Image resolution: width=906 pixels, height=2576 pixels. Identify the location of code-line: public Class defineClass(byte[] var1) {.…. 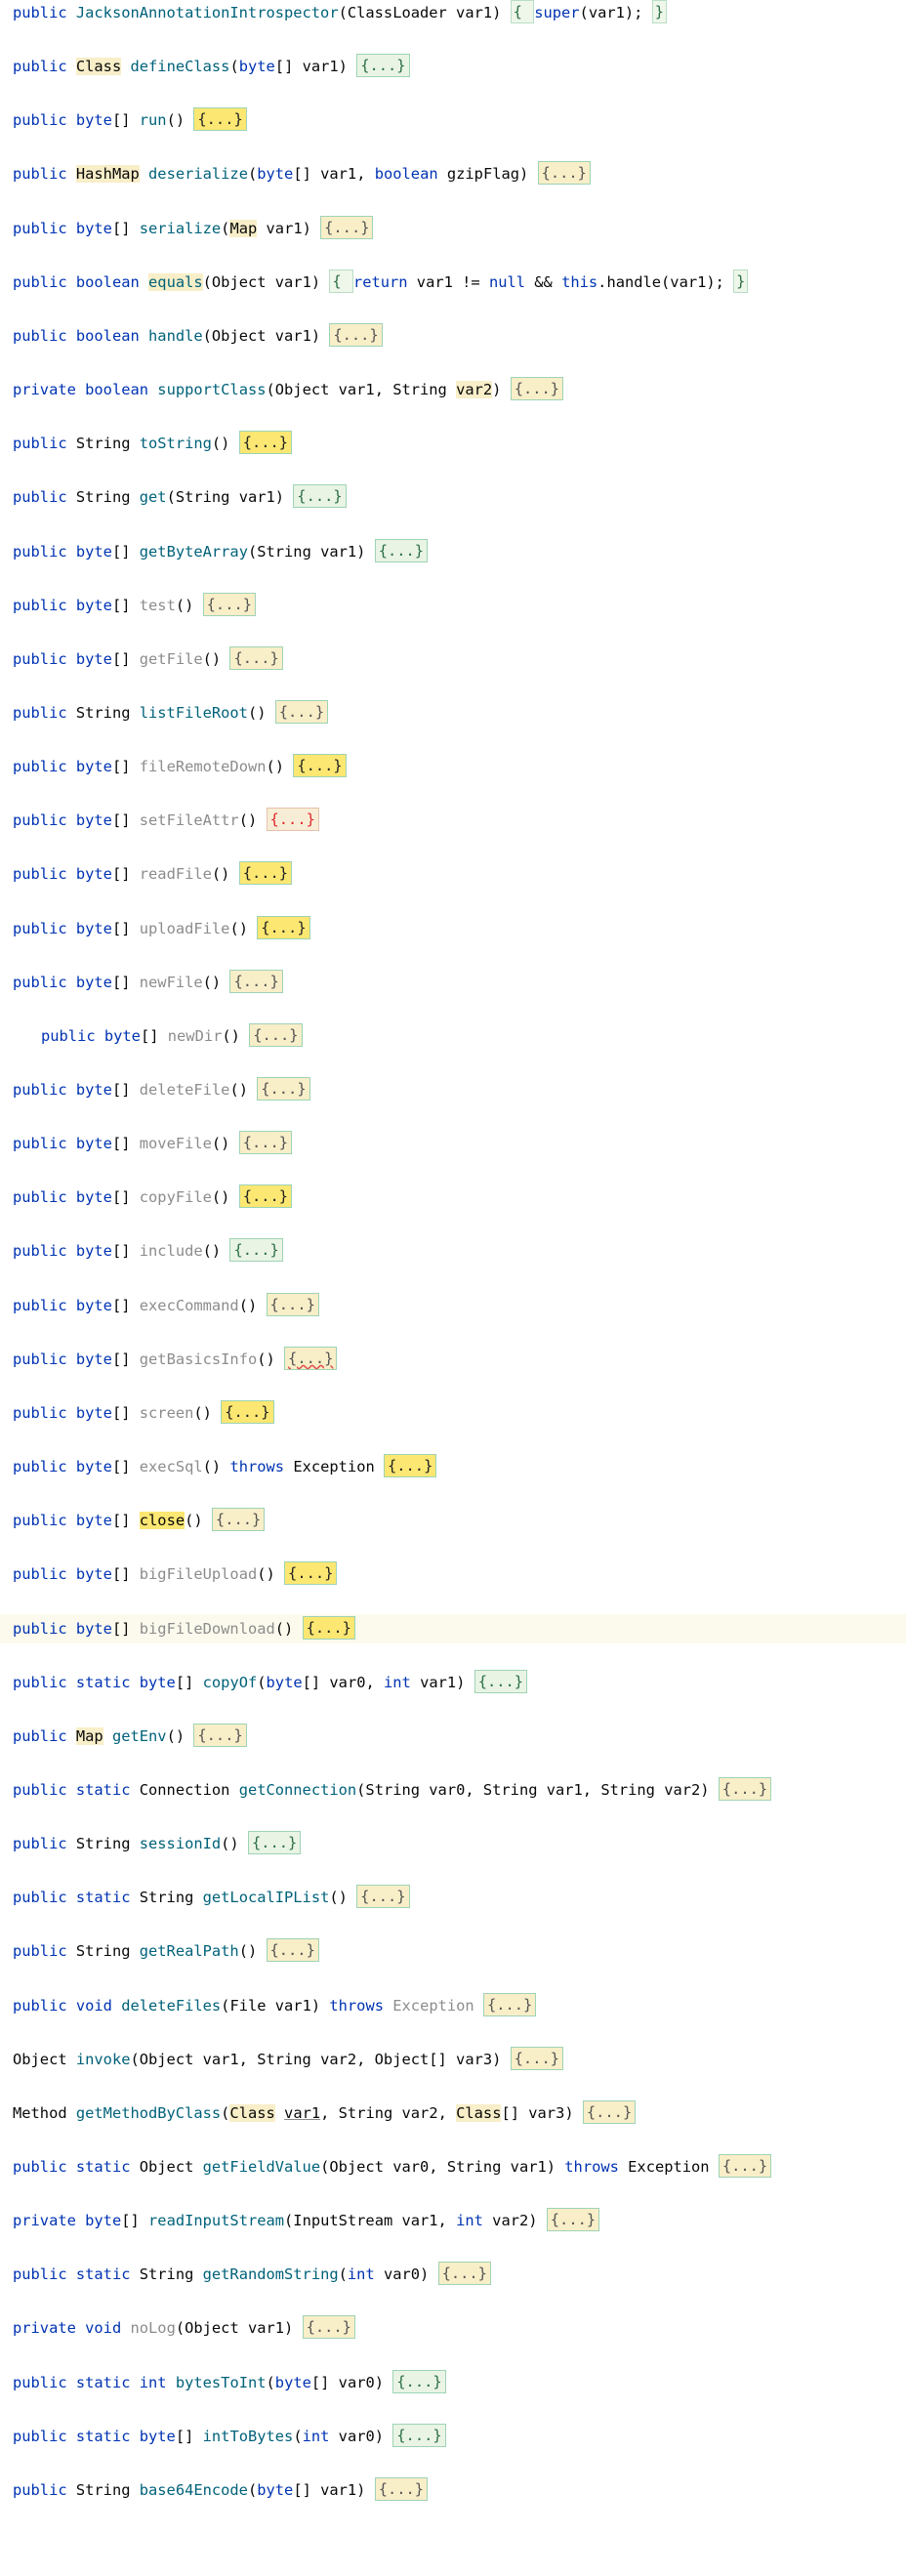
(453, 66).